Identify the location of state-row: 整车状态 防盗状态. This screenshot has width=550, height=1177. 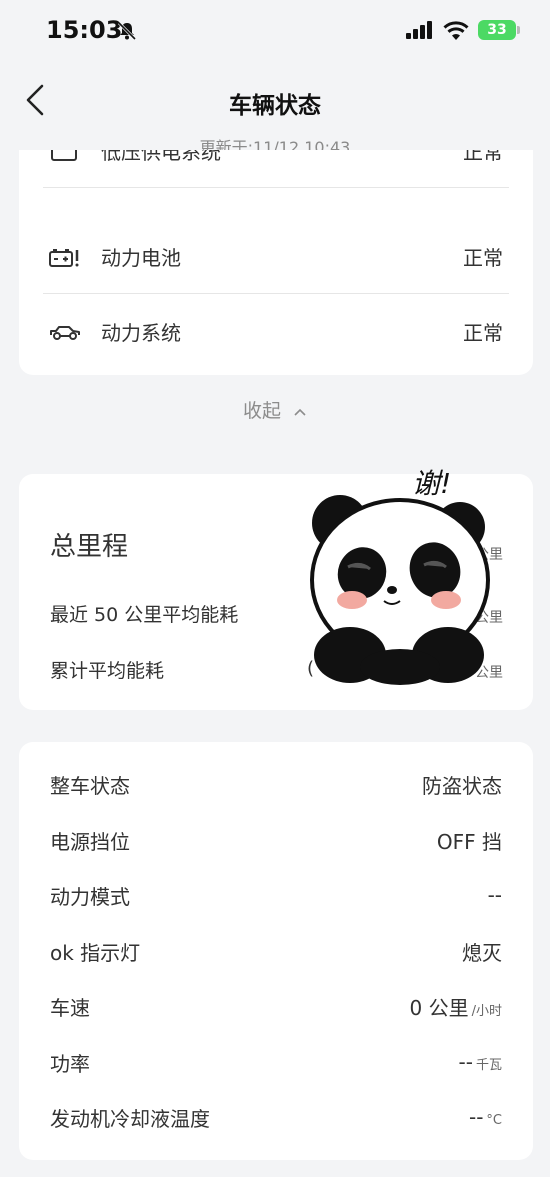
(276, 784).